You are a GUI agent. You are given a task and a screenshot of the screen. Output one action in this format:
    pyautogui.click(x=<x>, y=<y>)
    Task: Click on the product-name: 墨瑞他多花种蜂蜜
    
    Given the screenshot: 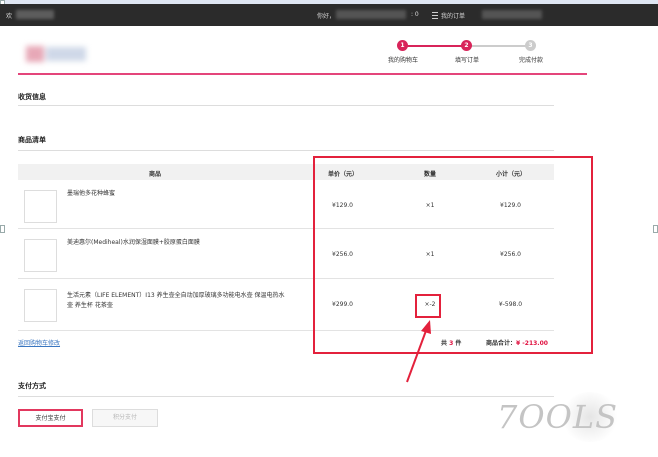 What is the action you would take?
    pyautogui.click(x=177, y=194)
    